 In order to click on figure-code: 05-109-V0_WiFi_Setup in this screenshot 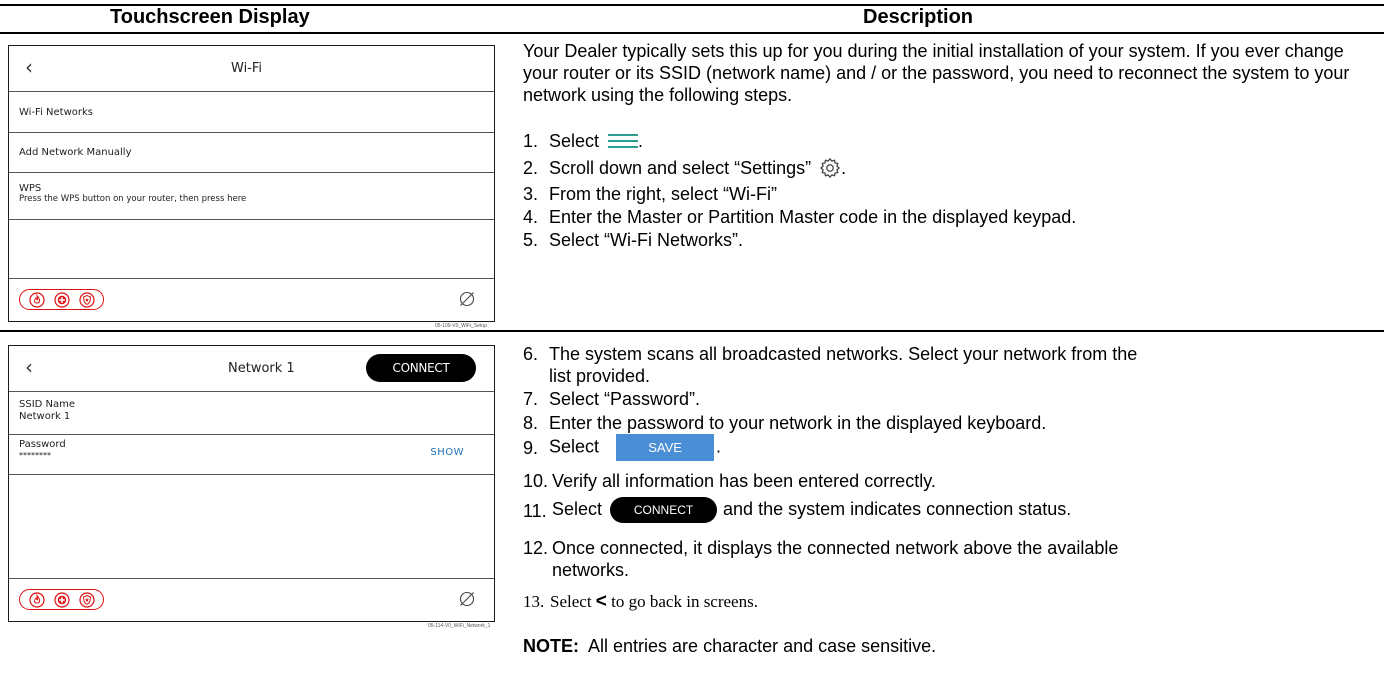, I will do `click(461, 326)`.